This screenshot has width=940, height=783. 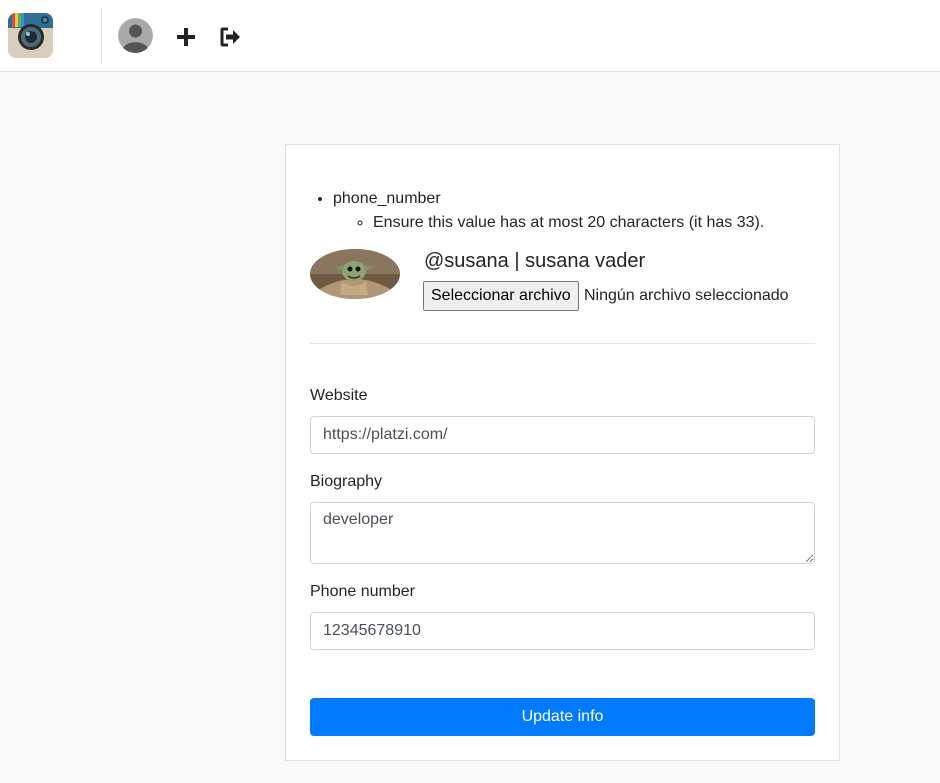 What do you see at coordinates (101, 36) in the screenshot?
I see `nav-divider` at bounding box center [101, 36].